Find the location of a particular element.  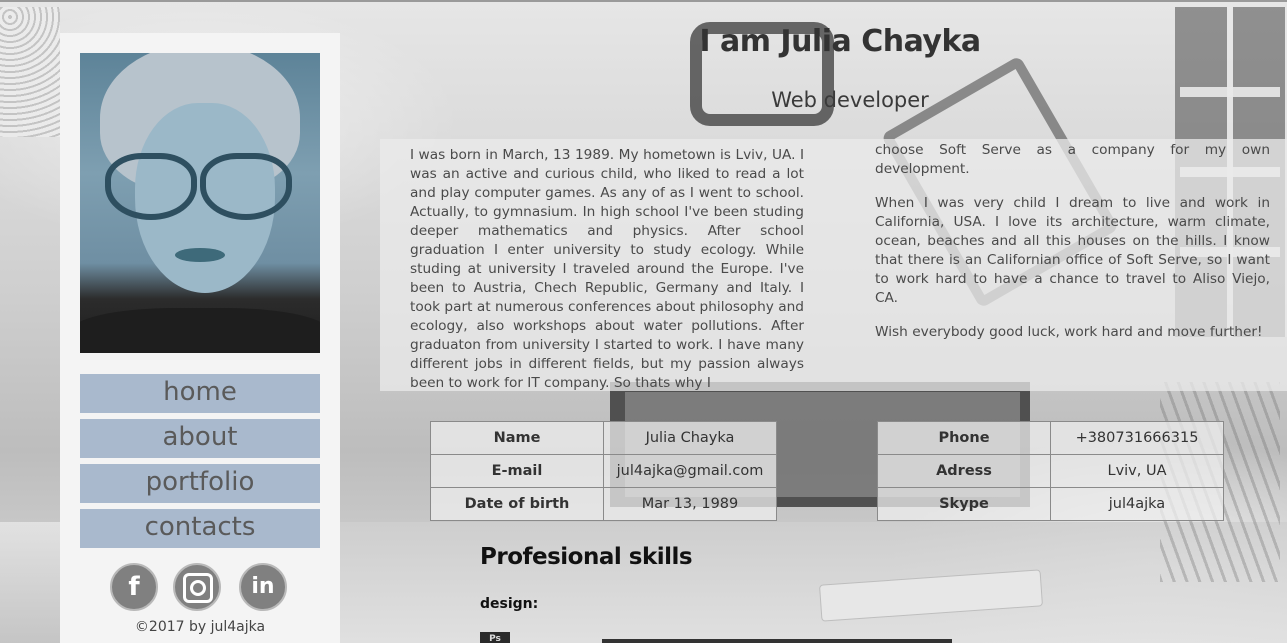

info-label: Date of birth is located at coordinates (517, 504).